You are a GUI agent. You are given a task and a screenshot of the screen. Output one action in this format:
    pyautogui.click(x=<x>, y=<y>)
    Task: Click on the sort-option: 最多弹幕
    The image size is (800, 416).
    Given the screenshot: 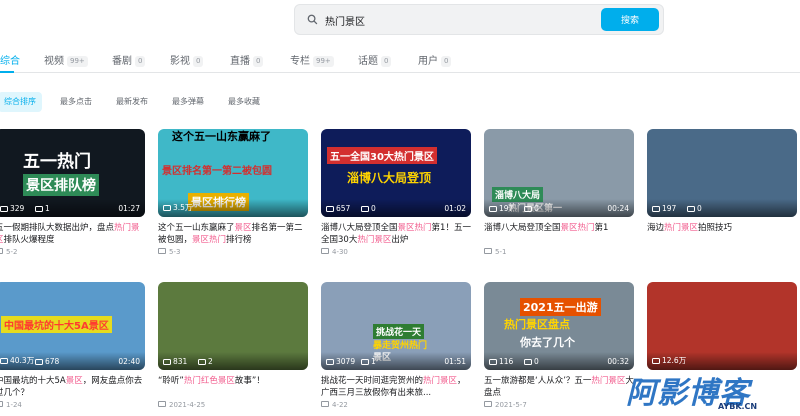 What is the action you would take?
    pyautogui.click(x=188, y=102)
    